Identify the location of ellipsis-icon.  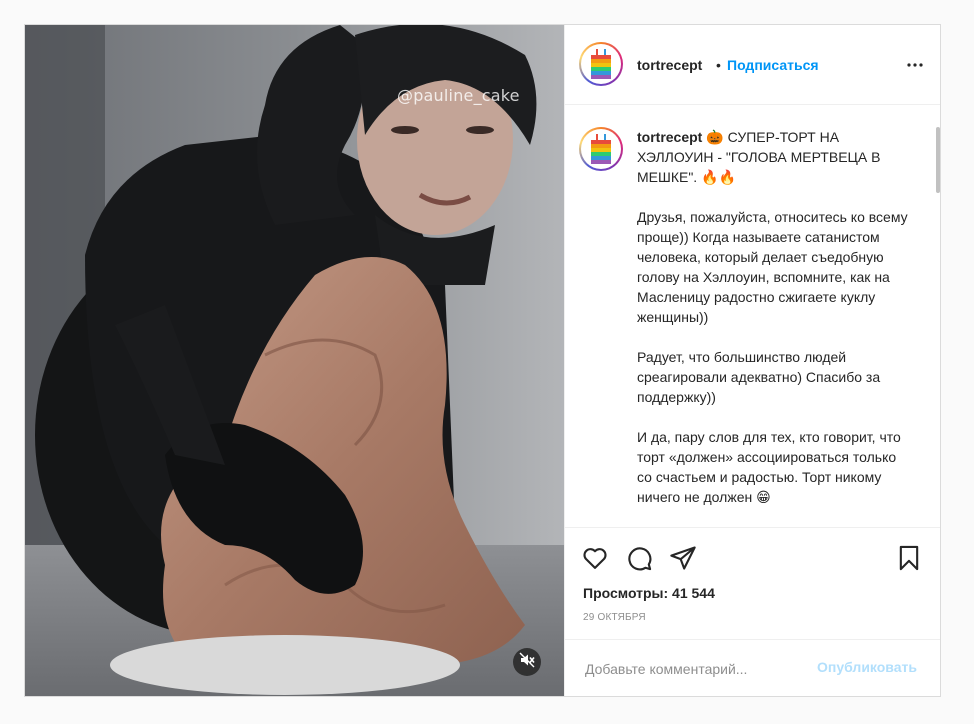
(915, 65).